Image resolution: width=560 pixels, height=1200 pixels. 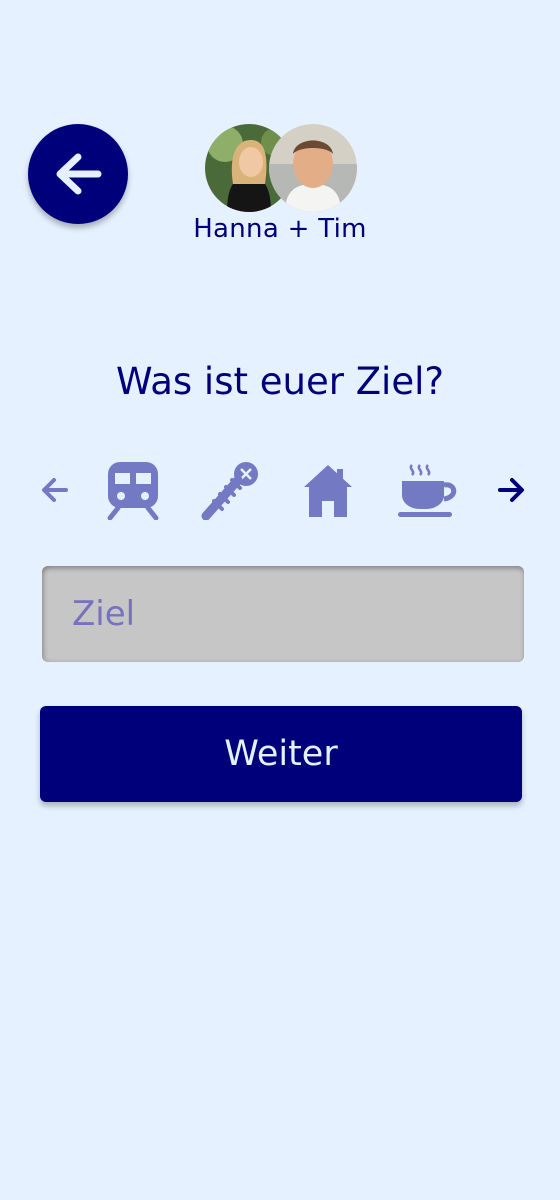 I want to click on carousel-prev-icon, so click(x=54, y=490).